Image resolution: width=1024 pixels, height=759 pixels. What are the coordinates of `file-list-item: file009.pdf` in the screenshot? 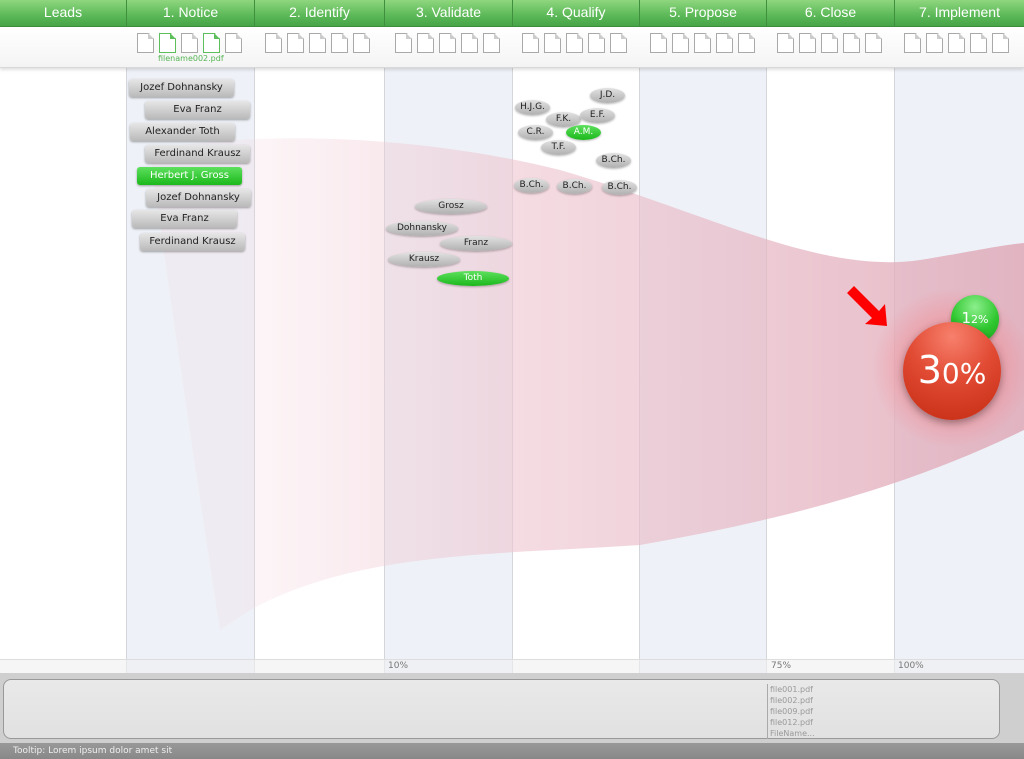 It's located at (792, 711).